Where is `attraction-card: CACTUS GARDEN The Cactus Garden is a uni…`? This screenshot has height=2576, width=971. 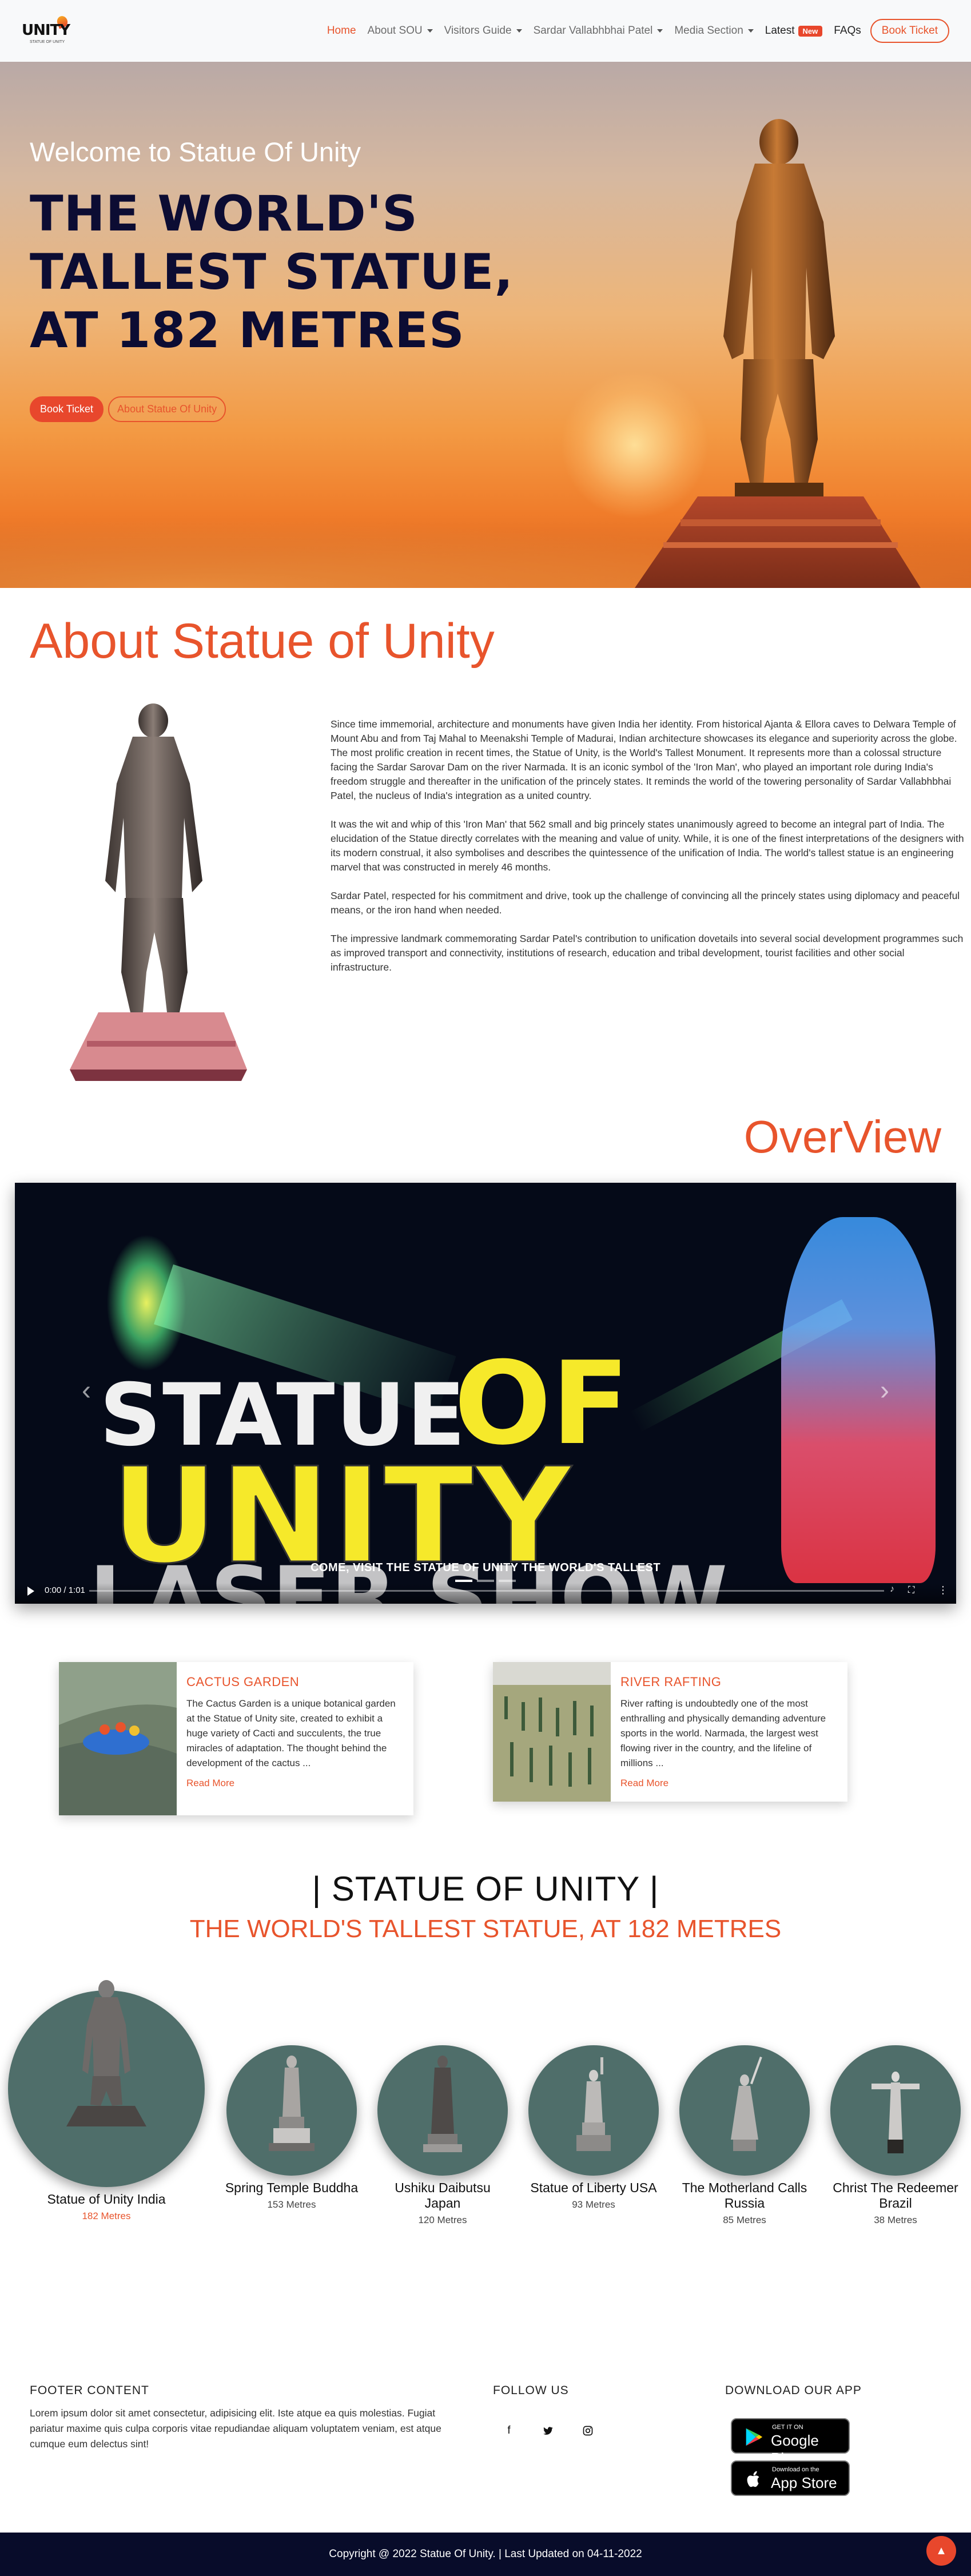
attraction-card: CACTUS GARDEN The Cactus Garden is a uni… is located at coordinates (236, 1738).